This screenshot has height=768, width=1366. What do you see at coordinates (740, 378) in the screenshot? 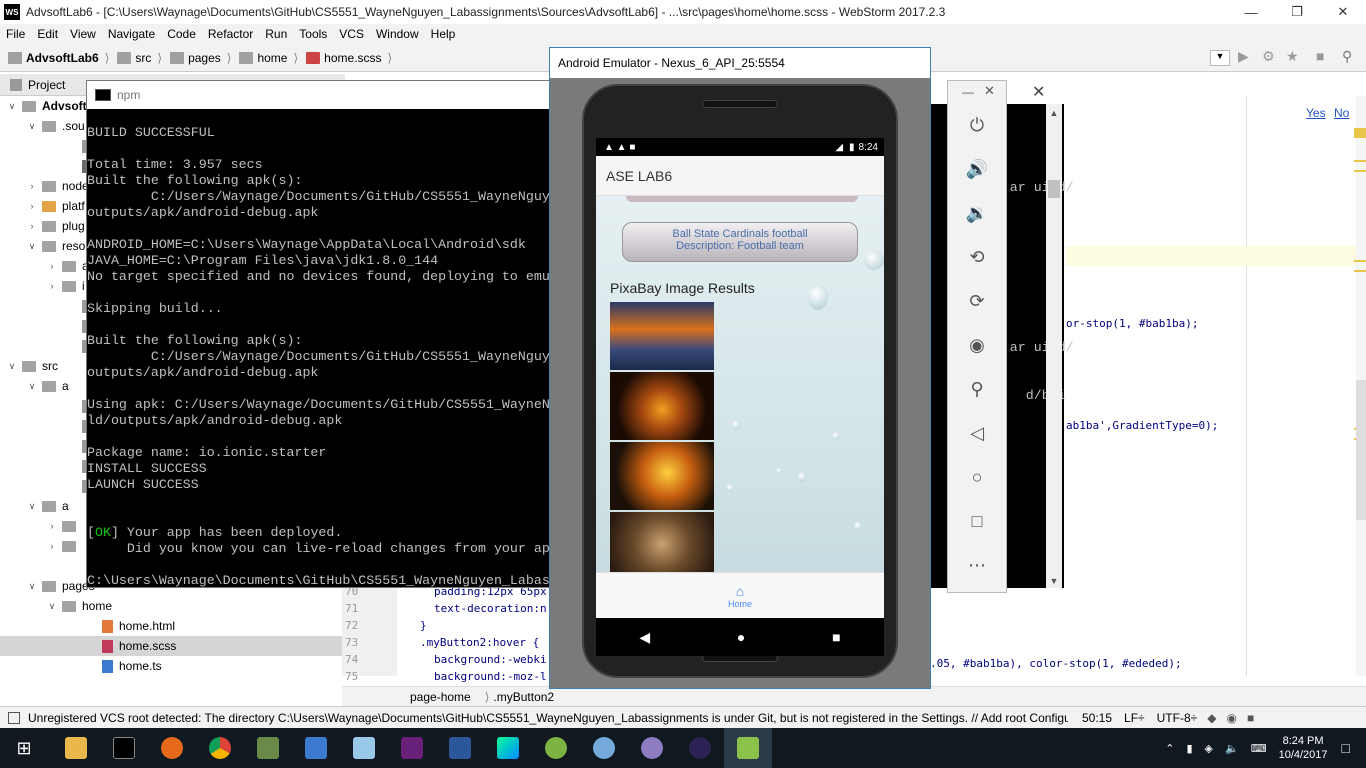
I see `phone-screen: ▲ ▲ ■ ◢ ▮ 8:24 ASE LAB6 Ball State Cardi` at bounding box center [740, 378].